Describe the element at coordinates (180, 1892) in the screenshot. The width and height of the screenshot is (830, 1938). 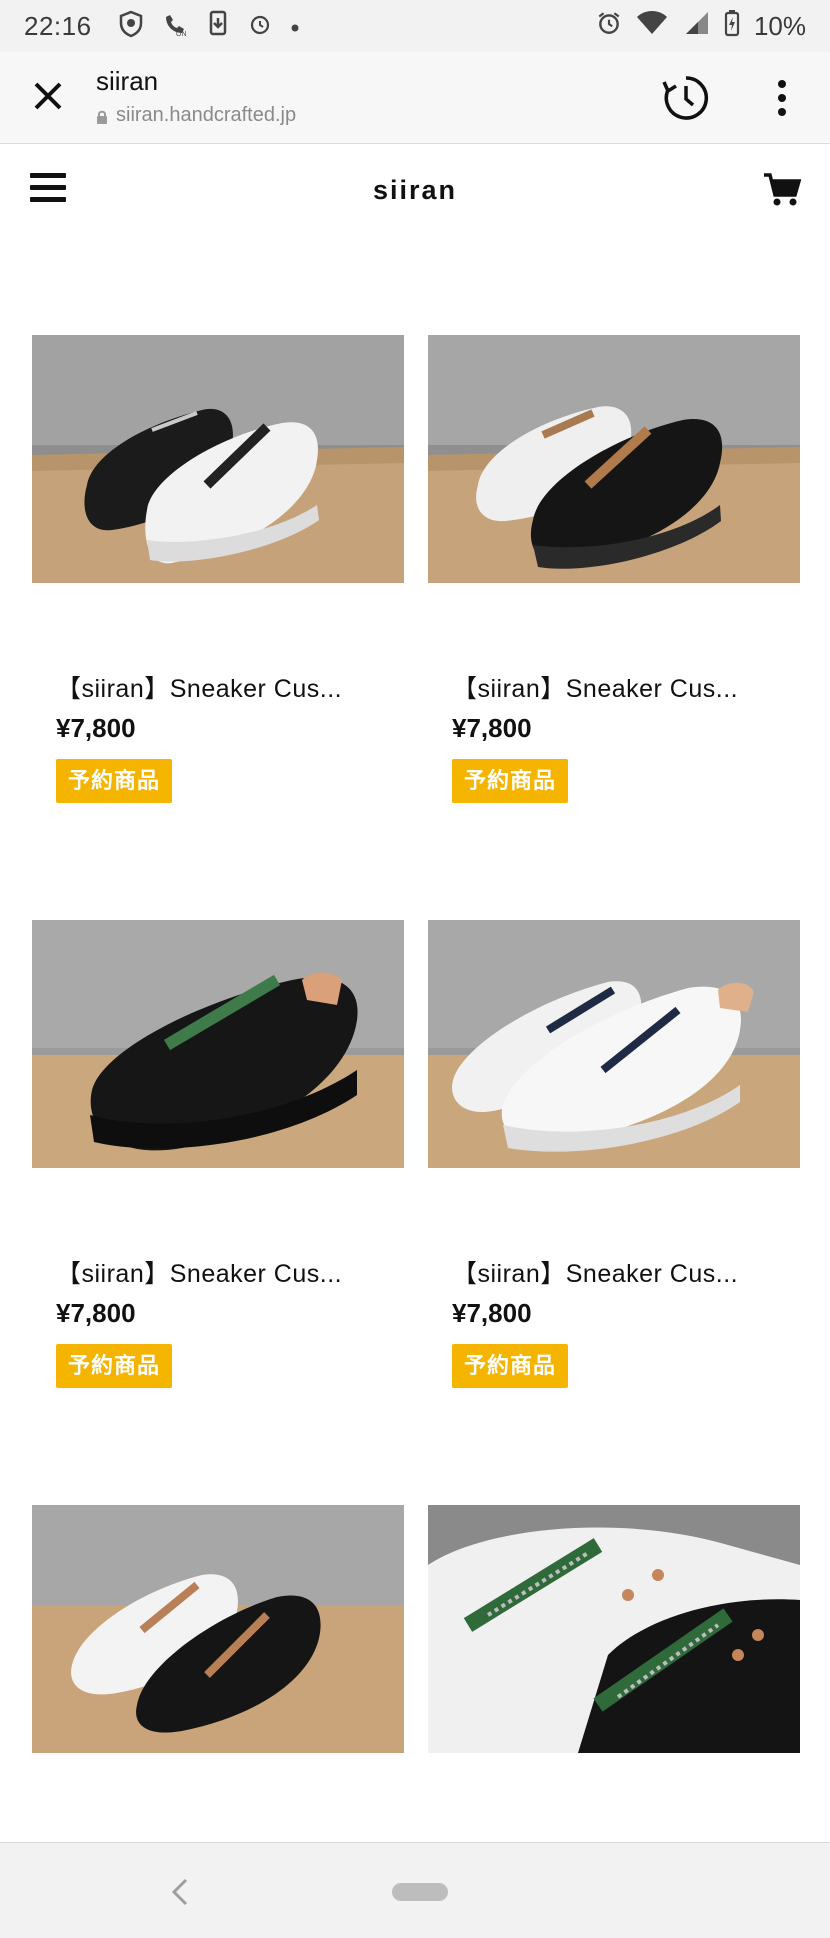
I see `back-icon` at that location.